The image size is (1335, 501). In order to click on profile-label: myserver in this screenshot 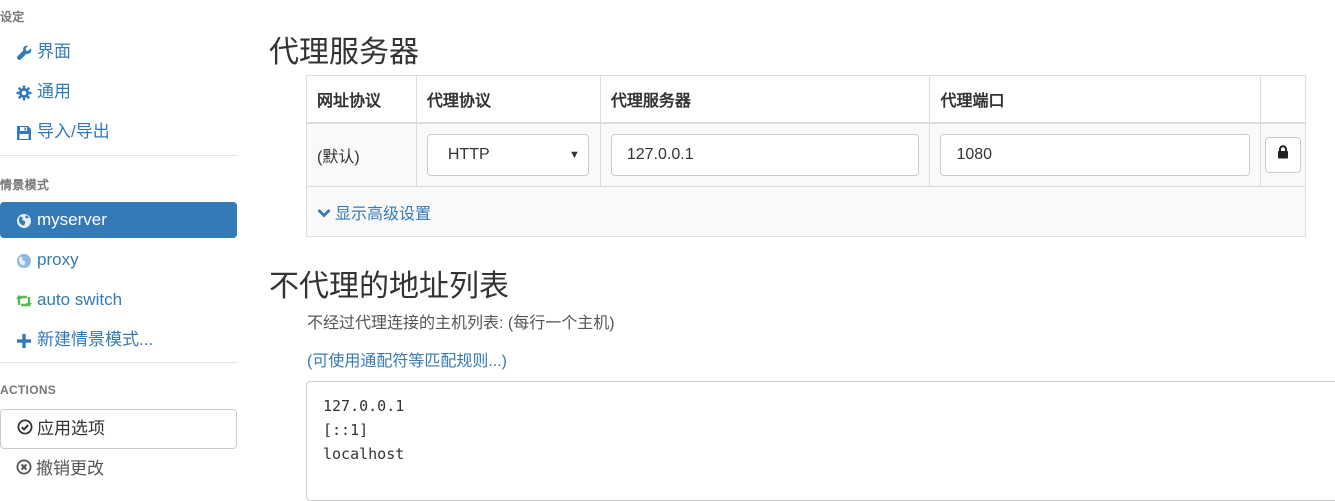, I will do `click(72, 219)`.